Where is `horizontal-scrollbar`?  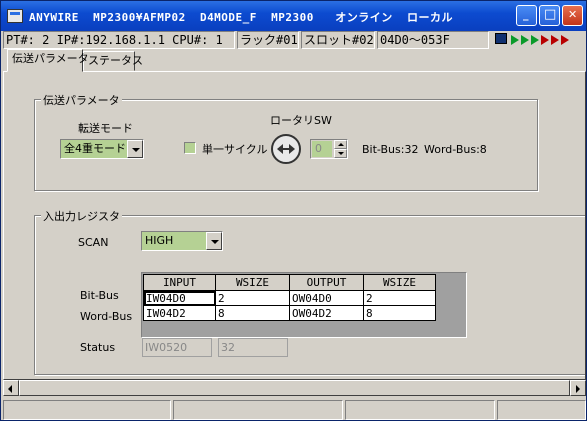
horizontal-scrollbar is located at coordinates (294, 388).